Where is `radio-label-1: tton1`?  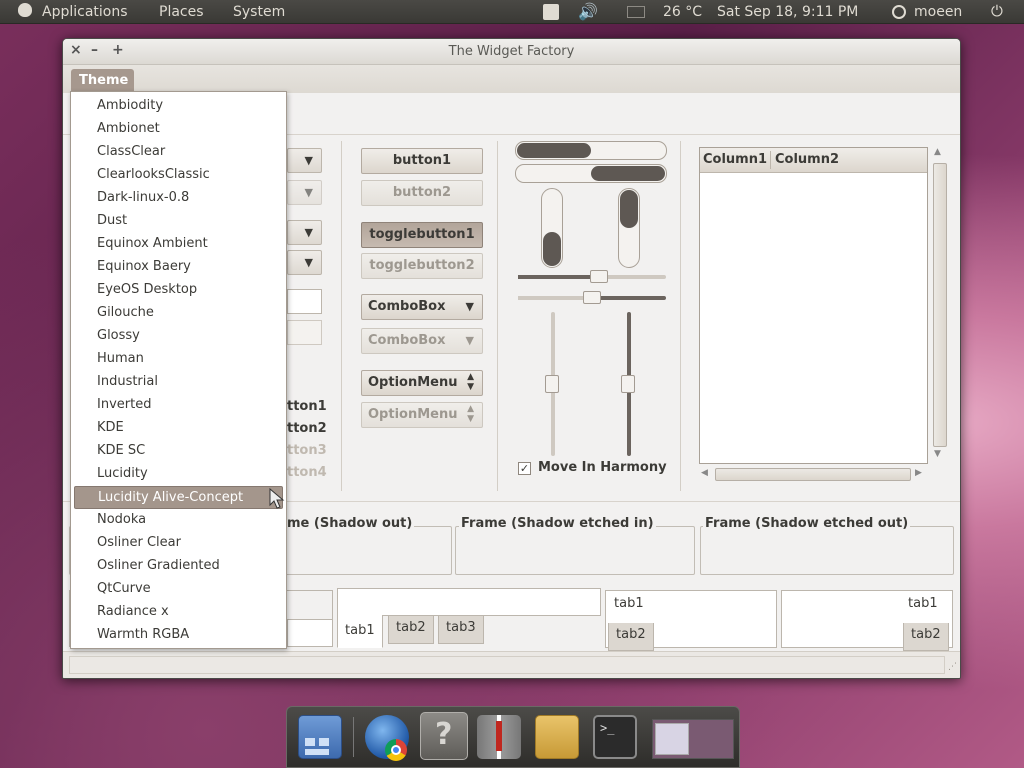 radio-label-1: tton1 is located at coordinates (307, 406).